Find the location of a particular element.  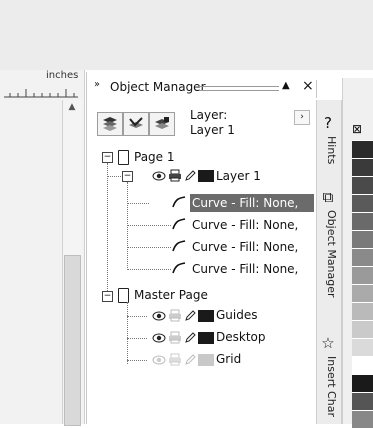

edit-across-layers-button is located at coordinates (136, 124).